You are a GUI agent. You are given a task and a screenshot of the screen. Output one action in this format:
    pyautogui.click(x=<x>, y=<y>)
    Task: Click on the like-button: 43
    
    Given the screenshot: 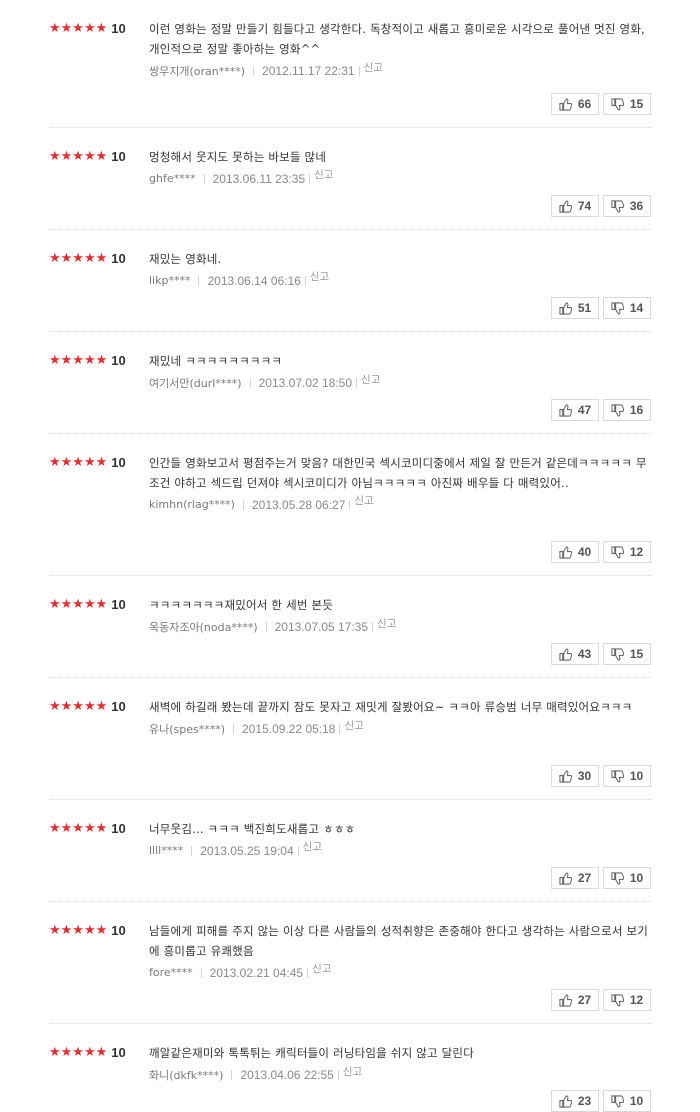 What is the action you would take?
    pyautogui.click(x=575, y=654)
    